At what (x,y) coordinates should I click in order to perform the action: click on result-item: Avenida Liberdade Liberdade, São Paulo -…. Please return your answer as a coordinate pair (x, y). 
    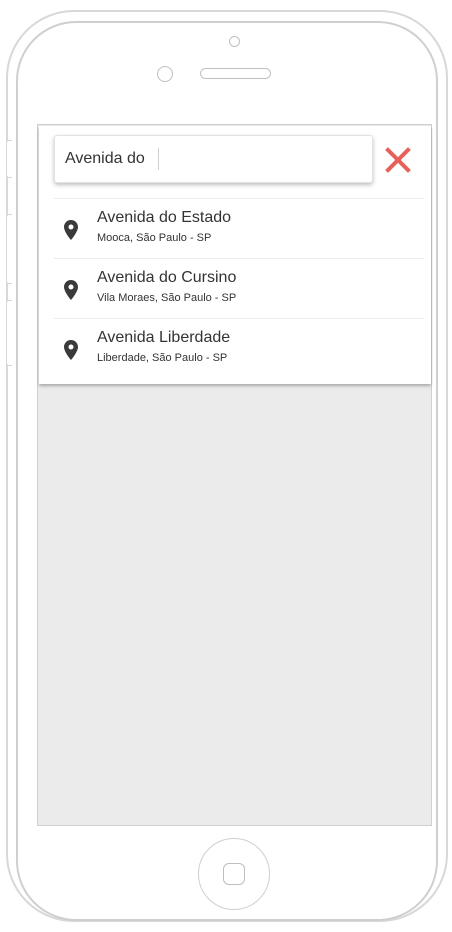
    Looking at the image, I should click on (239, 348).